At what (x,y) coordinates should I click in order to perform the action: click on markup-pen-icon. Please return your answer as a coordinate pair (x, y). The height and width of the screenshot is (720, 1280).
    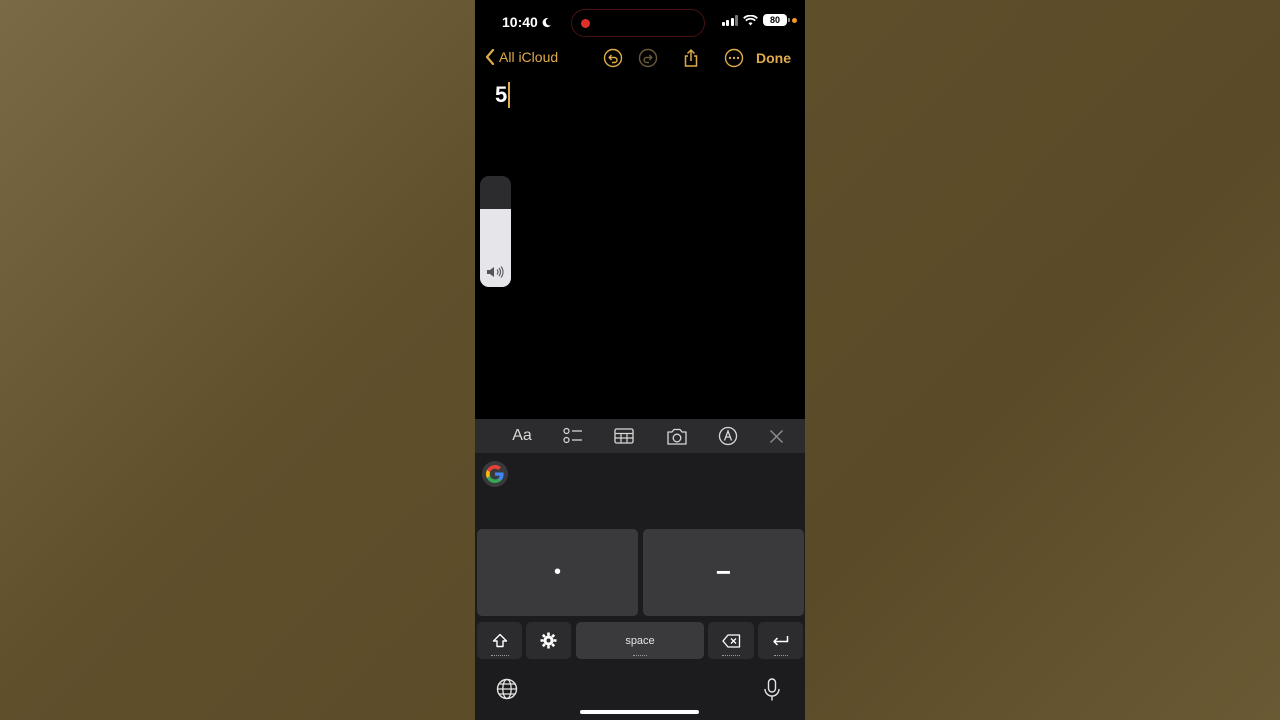
    Looking at the image, I should click on (728, 436).